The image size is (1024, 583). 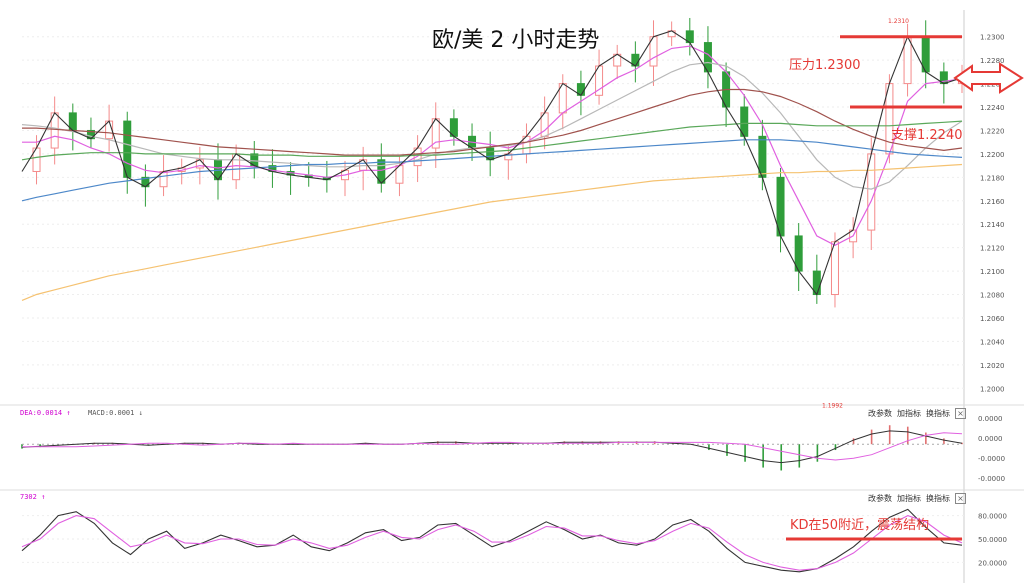 What do you see at coordinates (992, 366) in the screenshot?
I see `price-tick-label: 1.2020` at bounding box center [992, 366].